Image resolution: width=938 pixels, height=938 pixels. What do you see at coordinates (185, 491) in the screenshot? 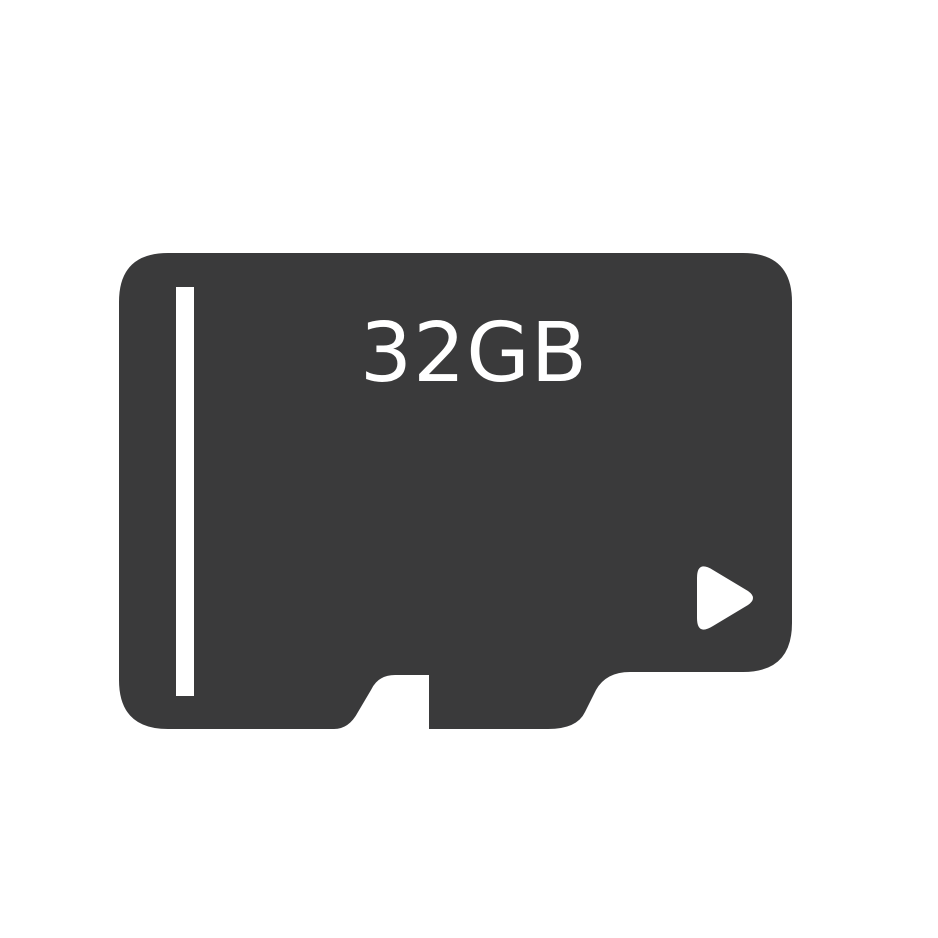
I see `left-stripe` at bounding box center [185, 491].